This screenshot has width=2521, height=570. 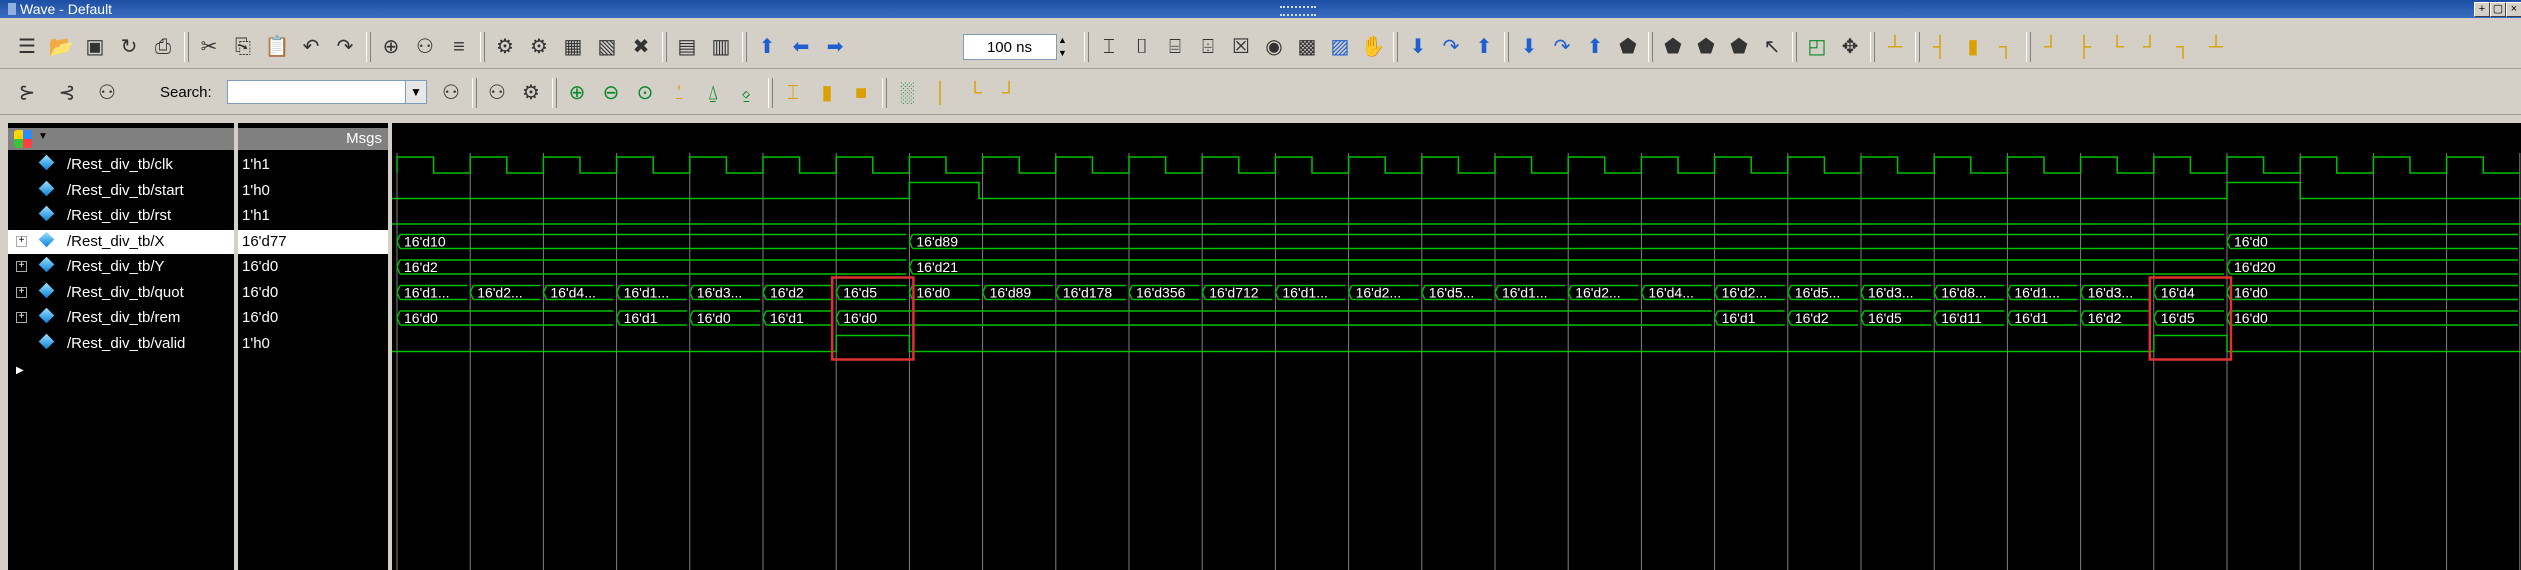 What do you see at coordinates (43, 136) in the screenshot?
I see `chevron-down-icon: ▼` at bounding box center [43, 136].